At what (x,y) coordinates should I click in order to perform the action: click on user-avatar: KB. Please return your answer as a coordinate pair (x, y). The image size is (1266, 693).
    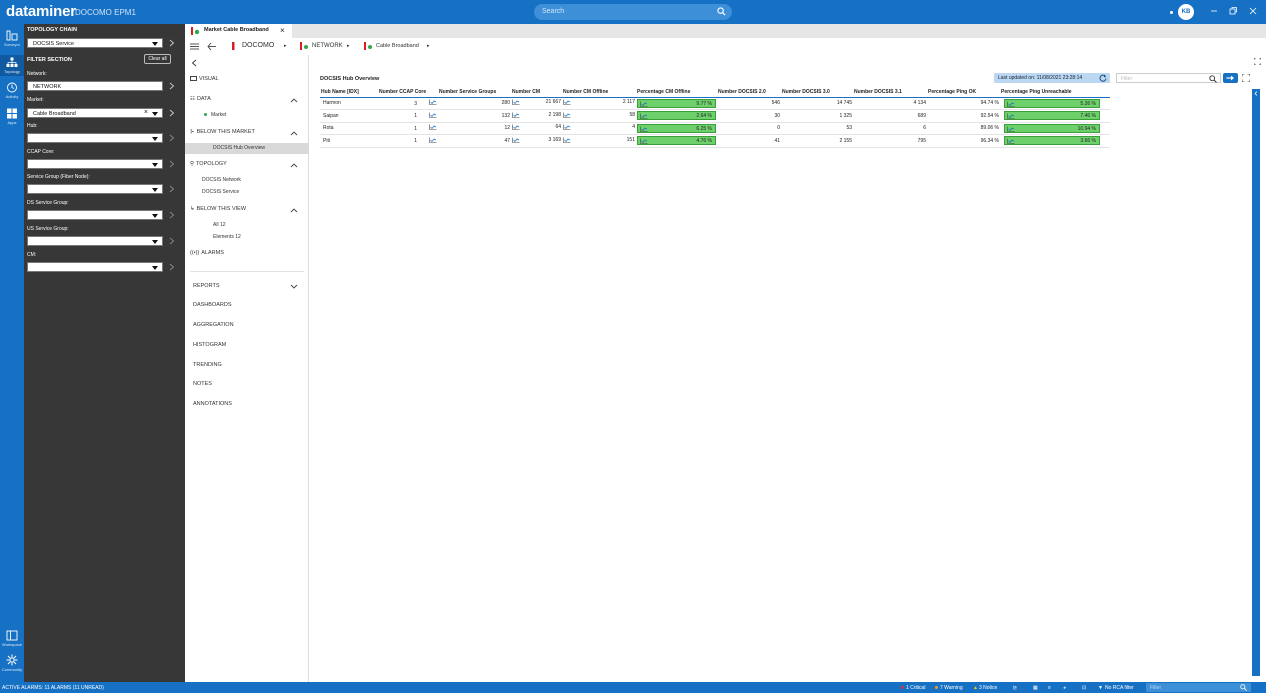
    Looking at the image, I should click on (1186, 12).